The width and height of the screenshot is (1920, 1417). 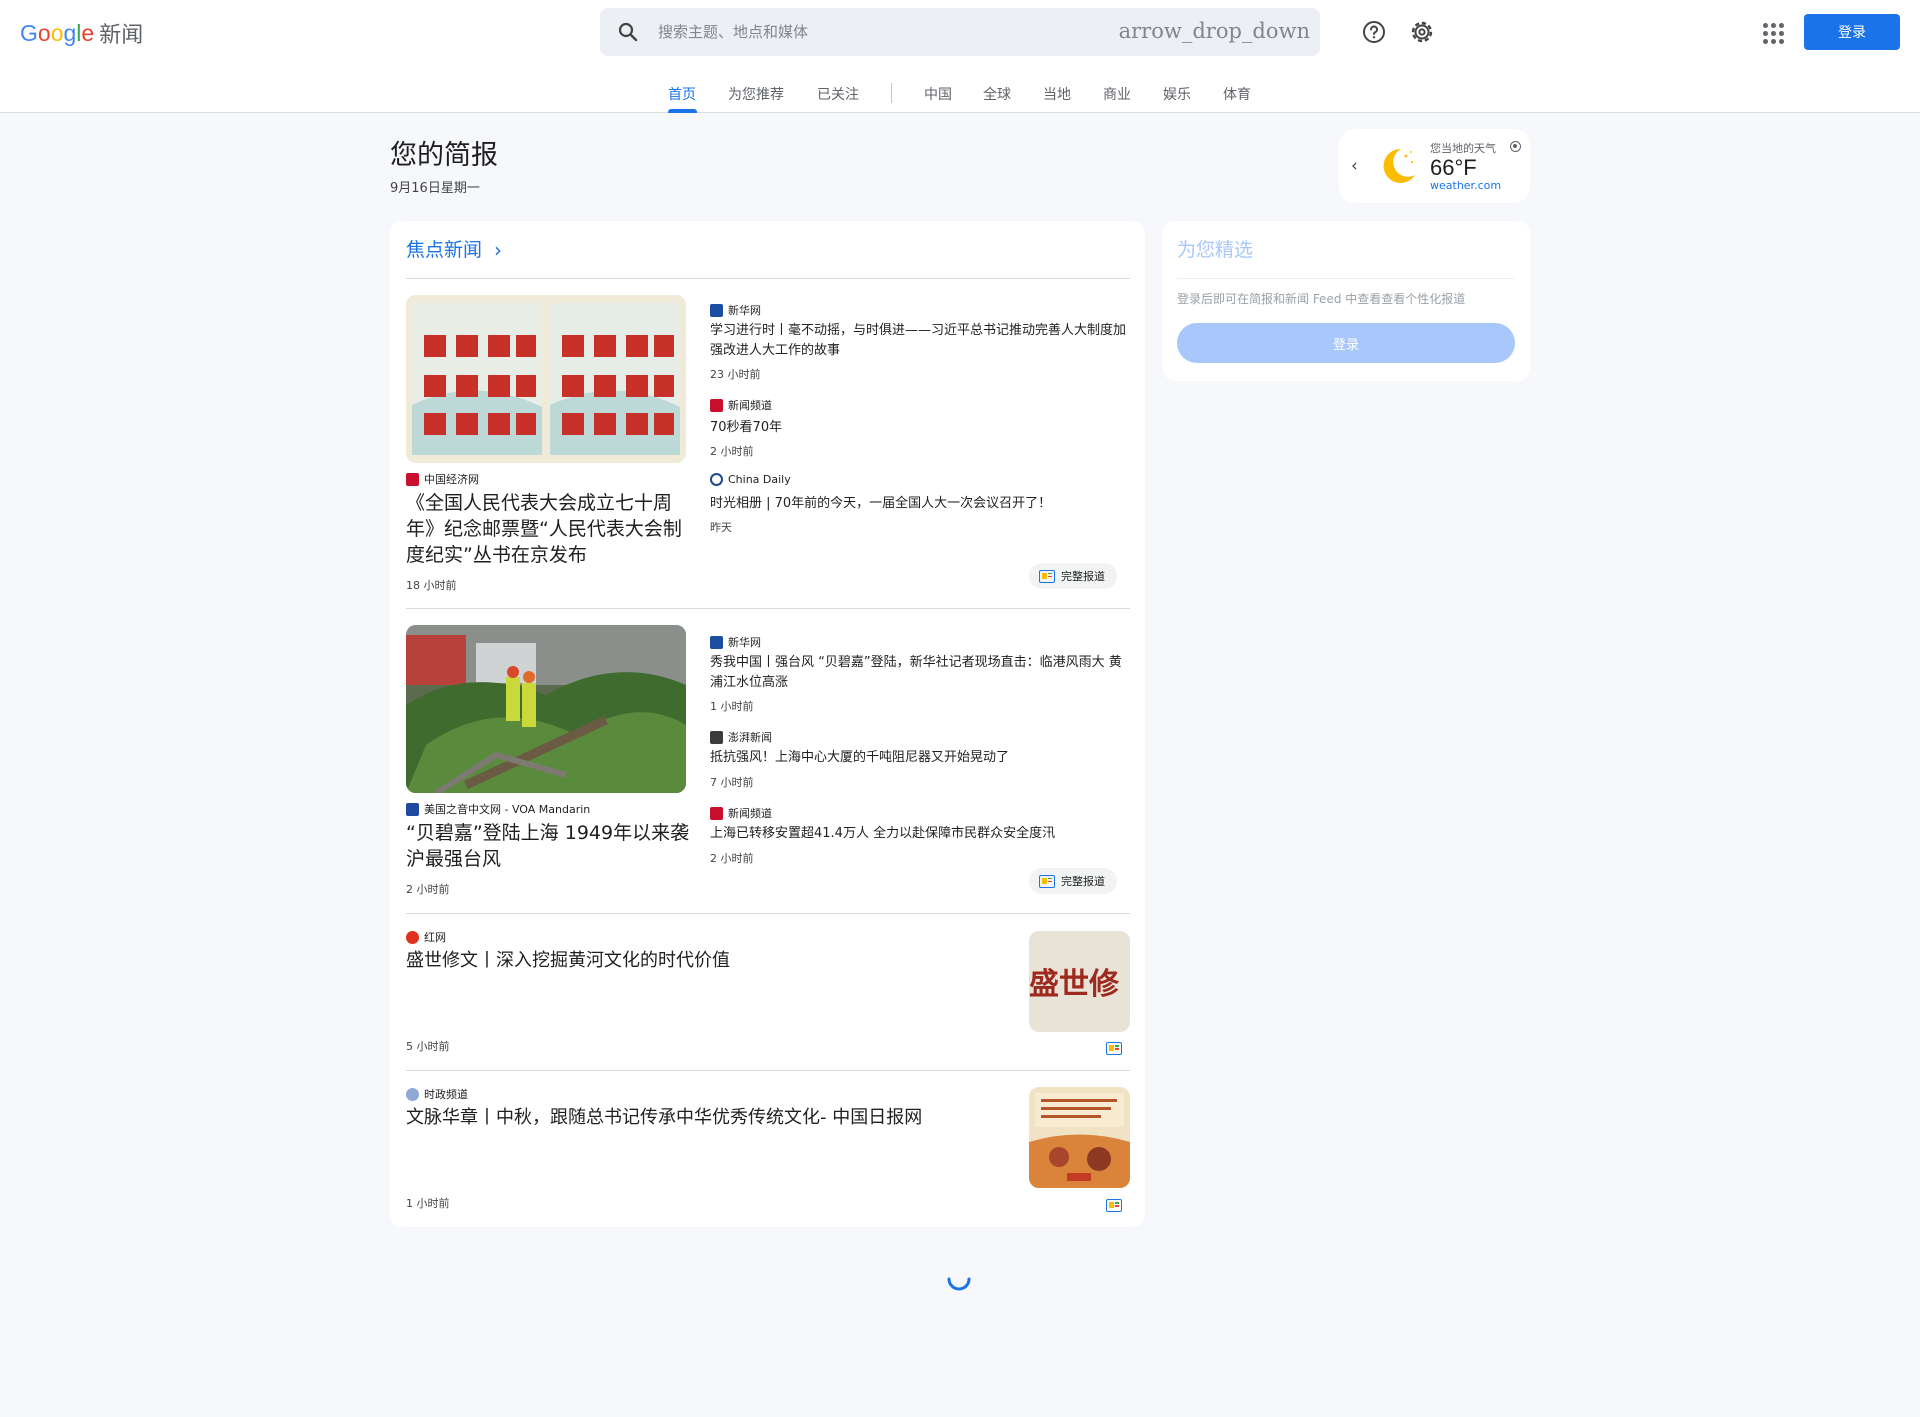 What do you see at coordinates (451, 479) in the screenshot?
I see `source-name: 中国经济网` at bounding box center [451, 479].